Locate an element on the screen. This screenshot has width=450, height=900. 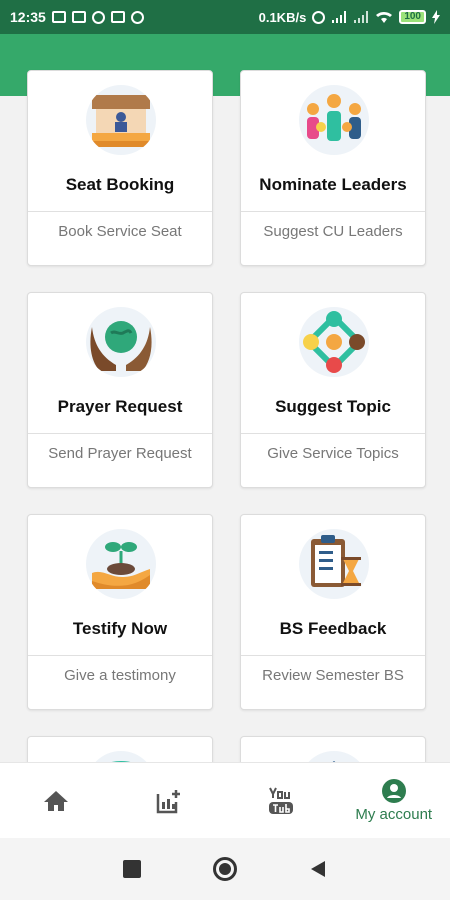
add-chart-icon is located at coordinates (168, 801).